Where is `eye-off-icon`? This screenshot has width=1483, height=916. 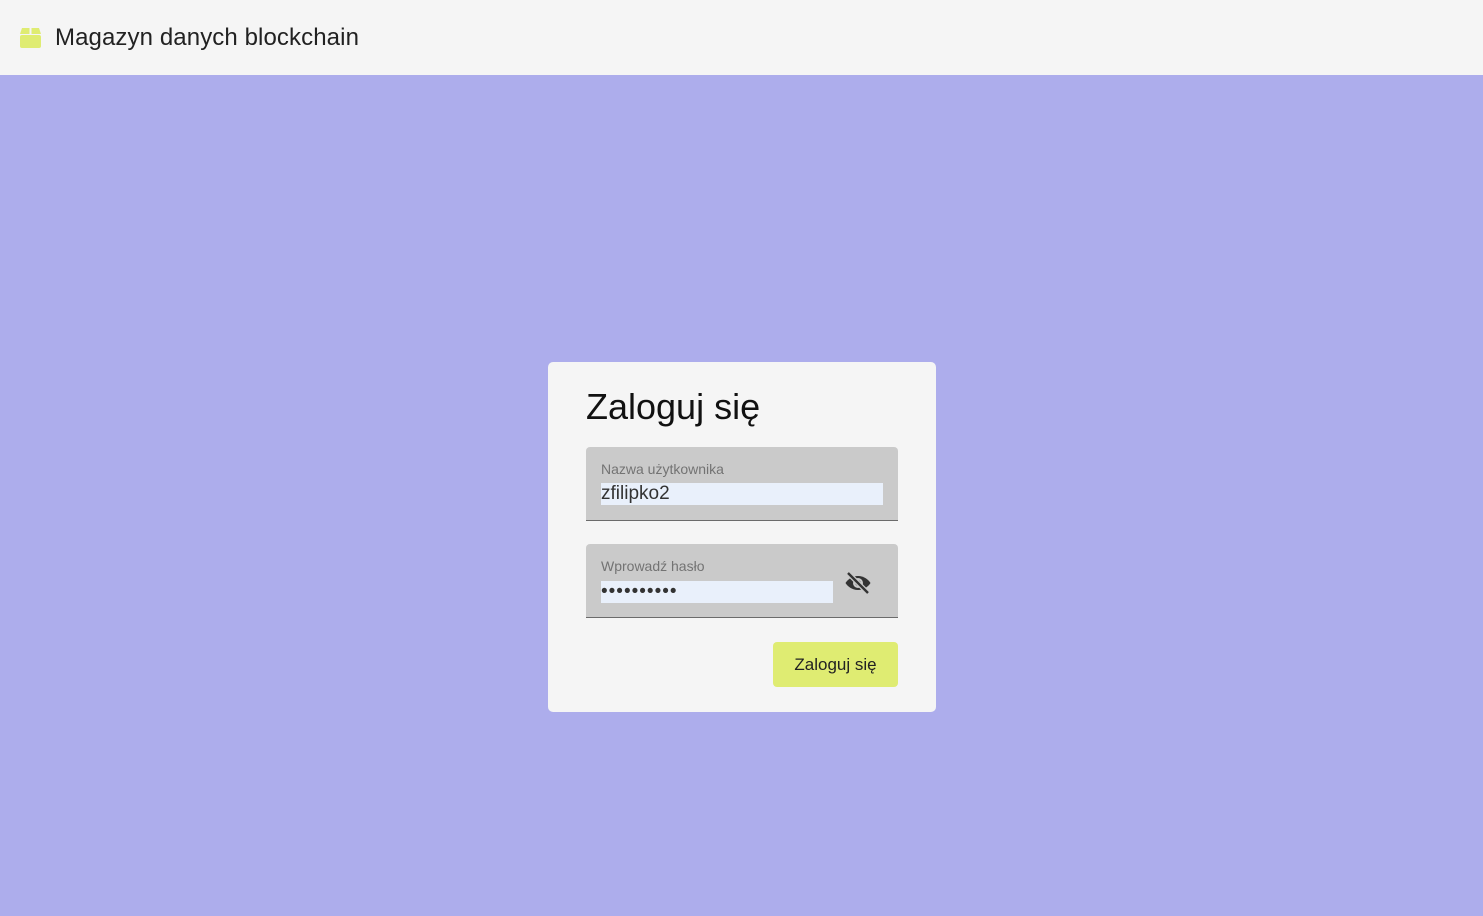 eye-off-icon is located at coordinates (858, 583).